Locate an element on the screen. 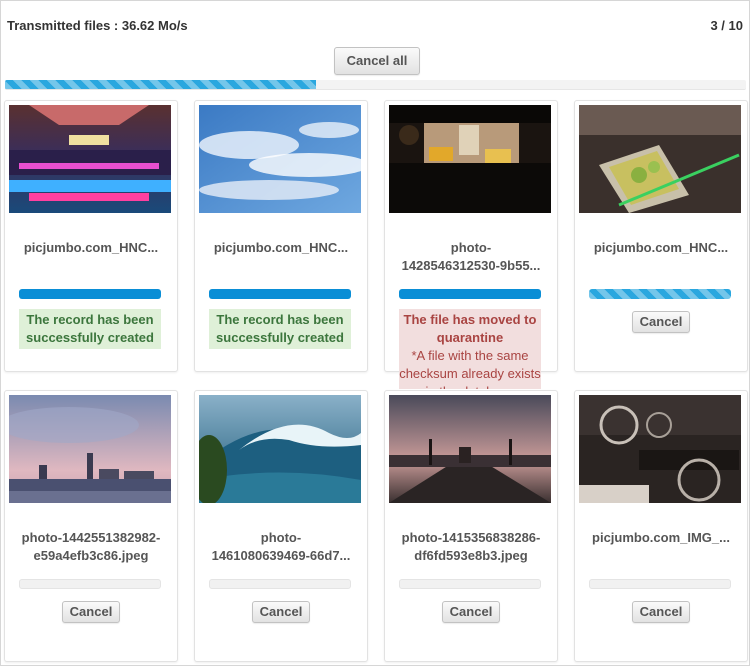  file-counter: 3 / 10 is located at coordinates (726, 25).